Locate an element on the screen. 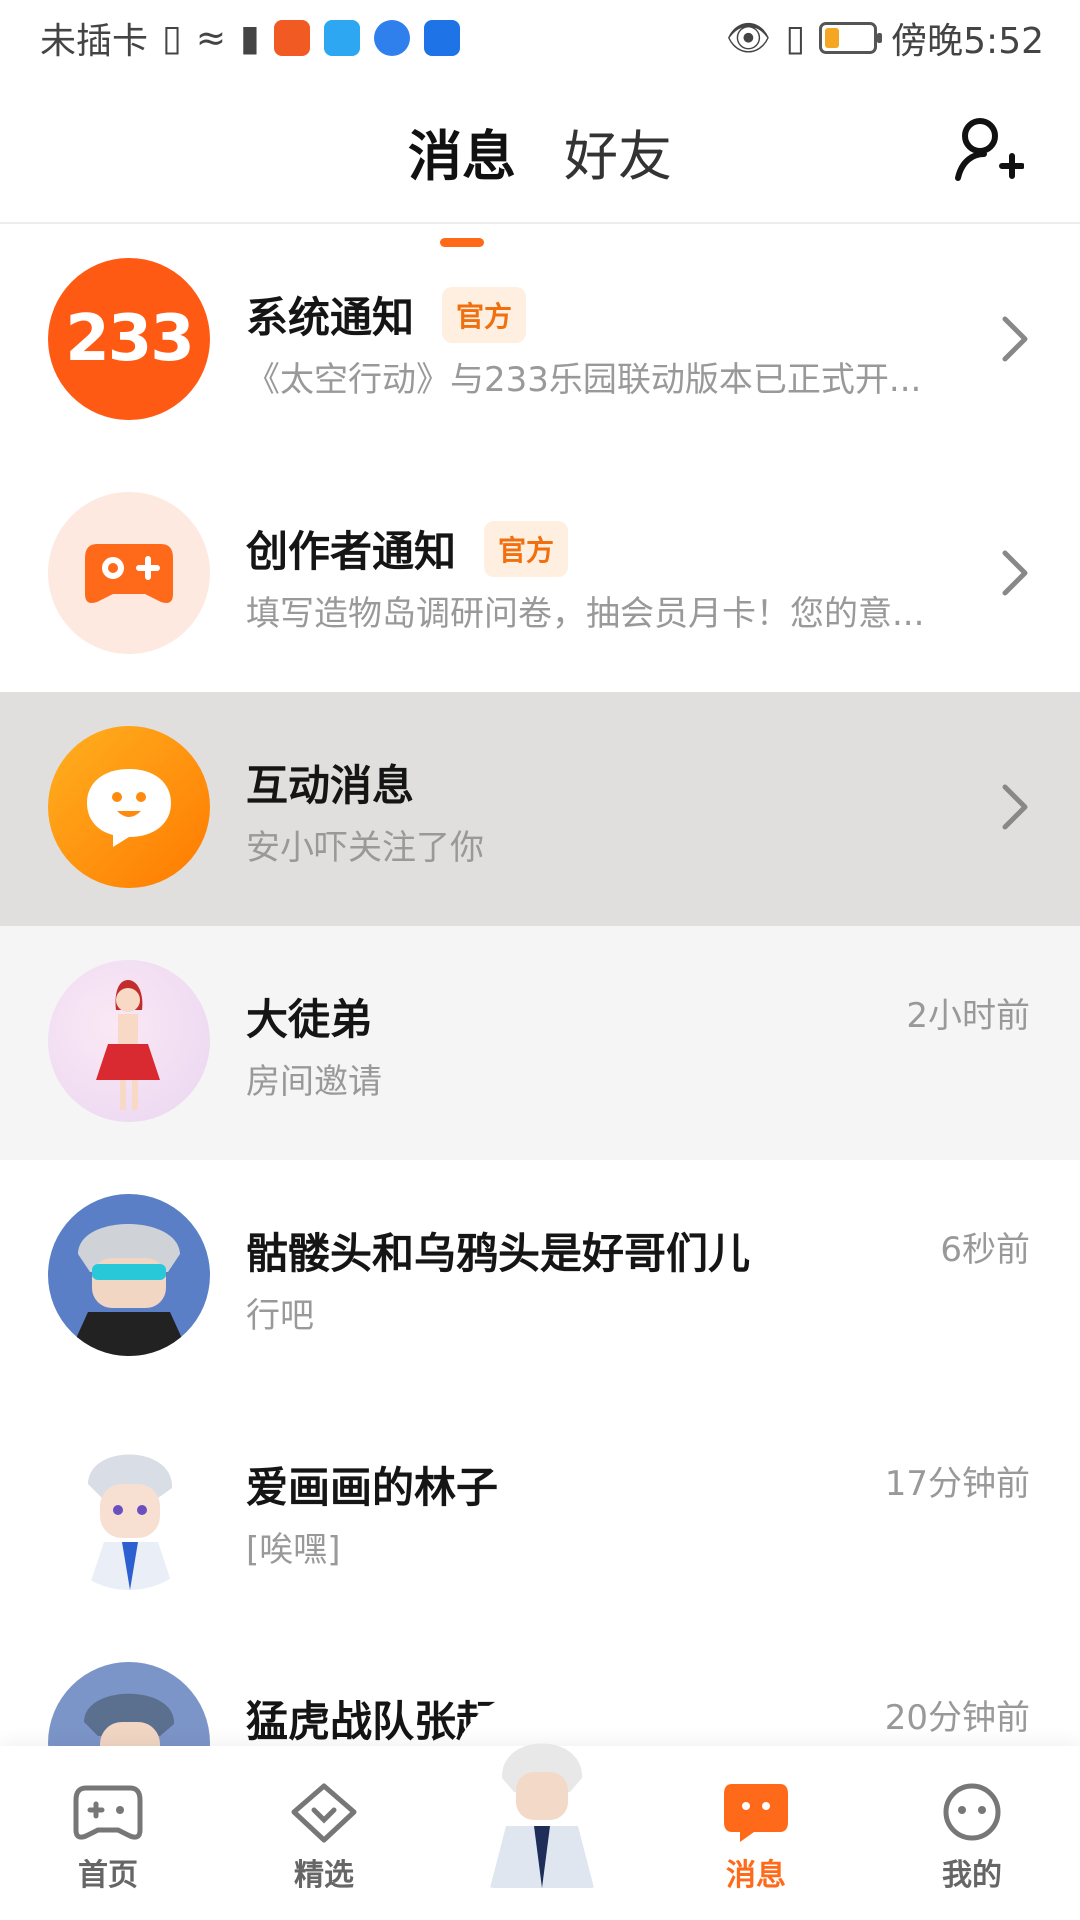  status-right: 👁 ▯ 傍晚5:52 is located at coordinates (885, 38).